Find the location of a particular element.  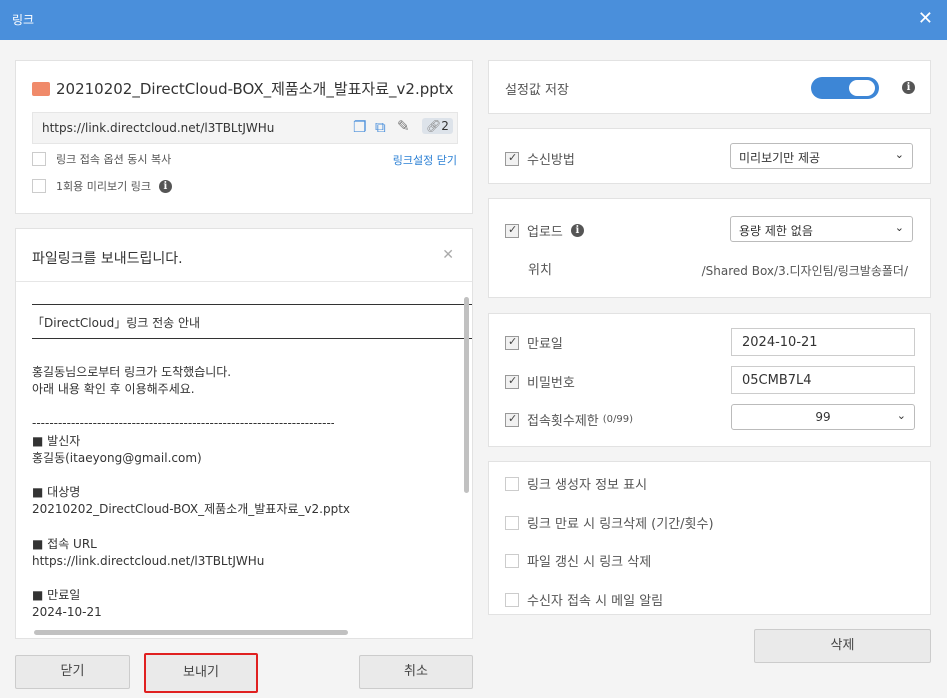

send-button: 보내기 is located at coordinates (201, 673).